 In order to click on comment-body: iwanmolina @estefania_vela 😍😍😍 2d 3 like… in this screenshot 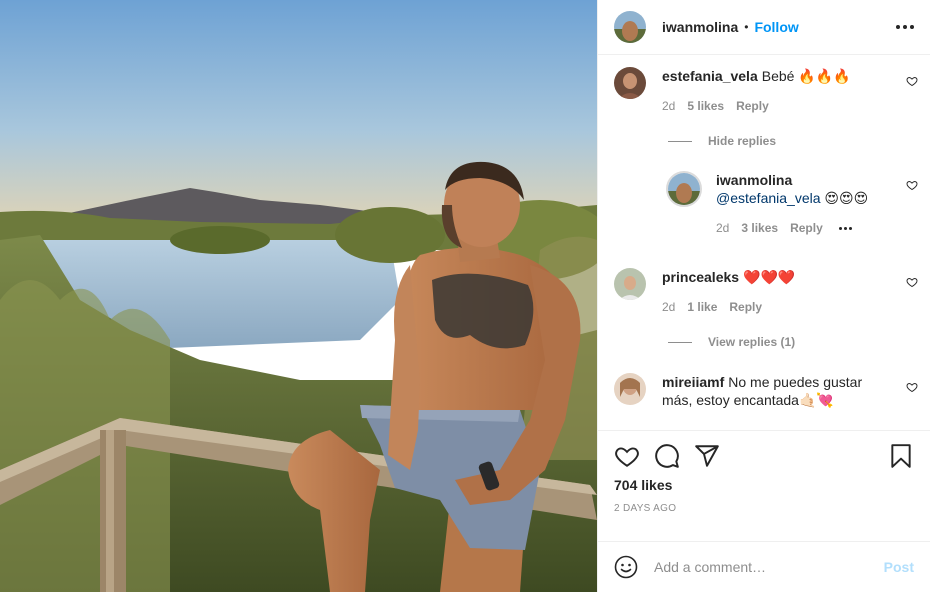, I will do `click(817, 204)`.